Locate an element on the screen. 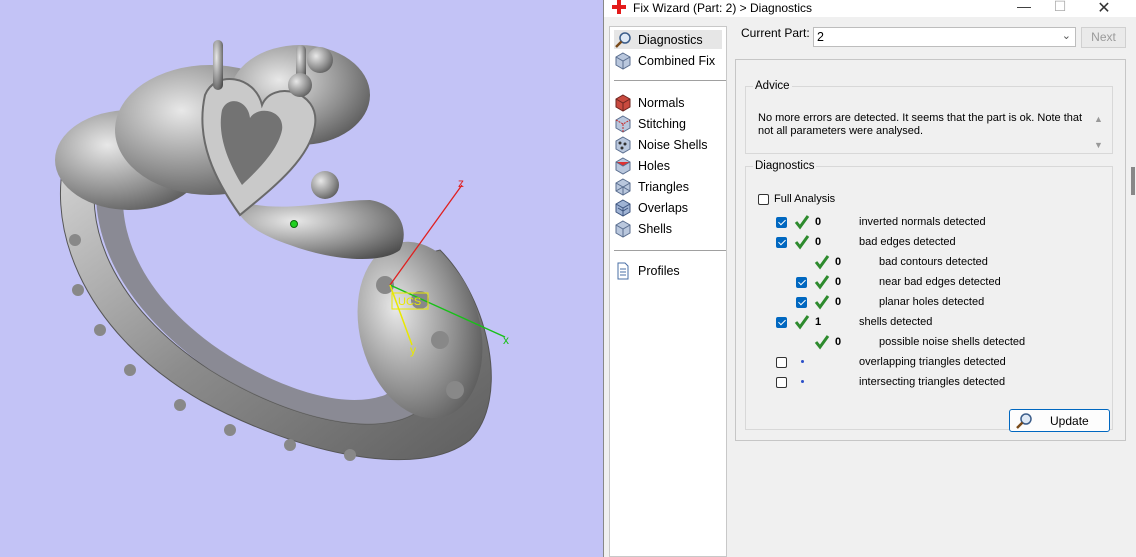 Image resolution: width=1136 pixels, height=557 pixels. diagnostic-row: intersecting triangles detected is located at coordinates (926, 382).